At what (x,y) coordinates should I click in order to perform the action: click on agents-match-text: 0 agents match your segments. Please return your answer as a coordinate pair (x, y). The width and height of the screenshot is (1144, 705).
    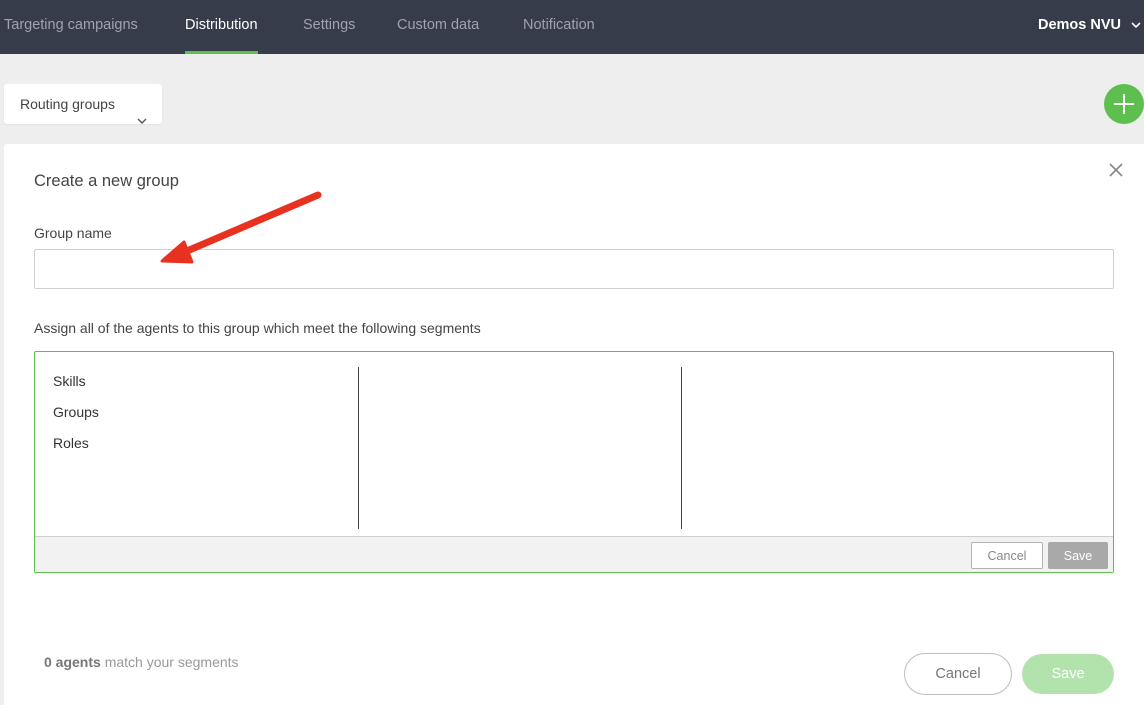
    Looking at the image, I should click on (141, 662).